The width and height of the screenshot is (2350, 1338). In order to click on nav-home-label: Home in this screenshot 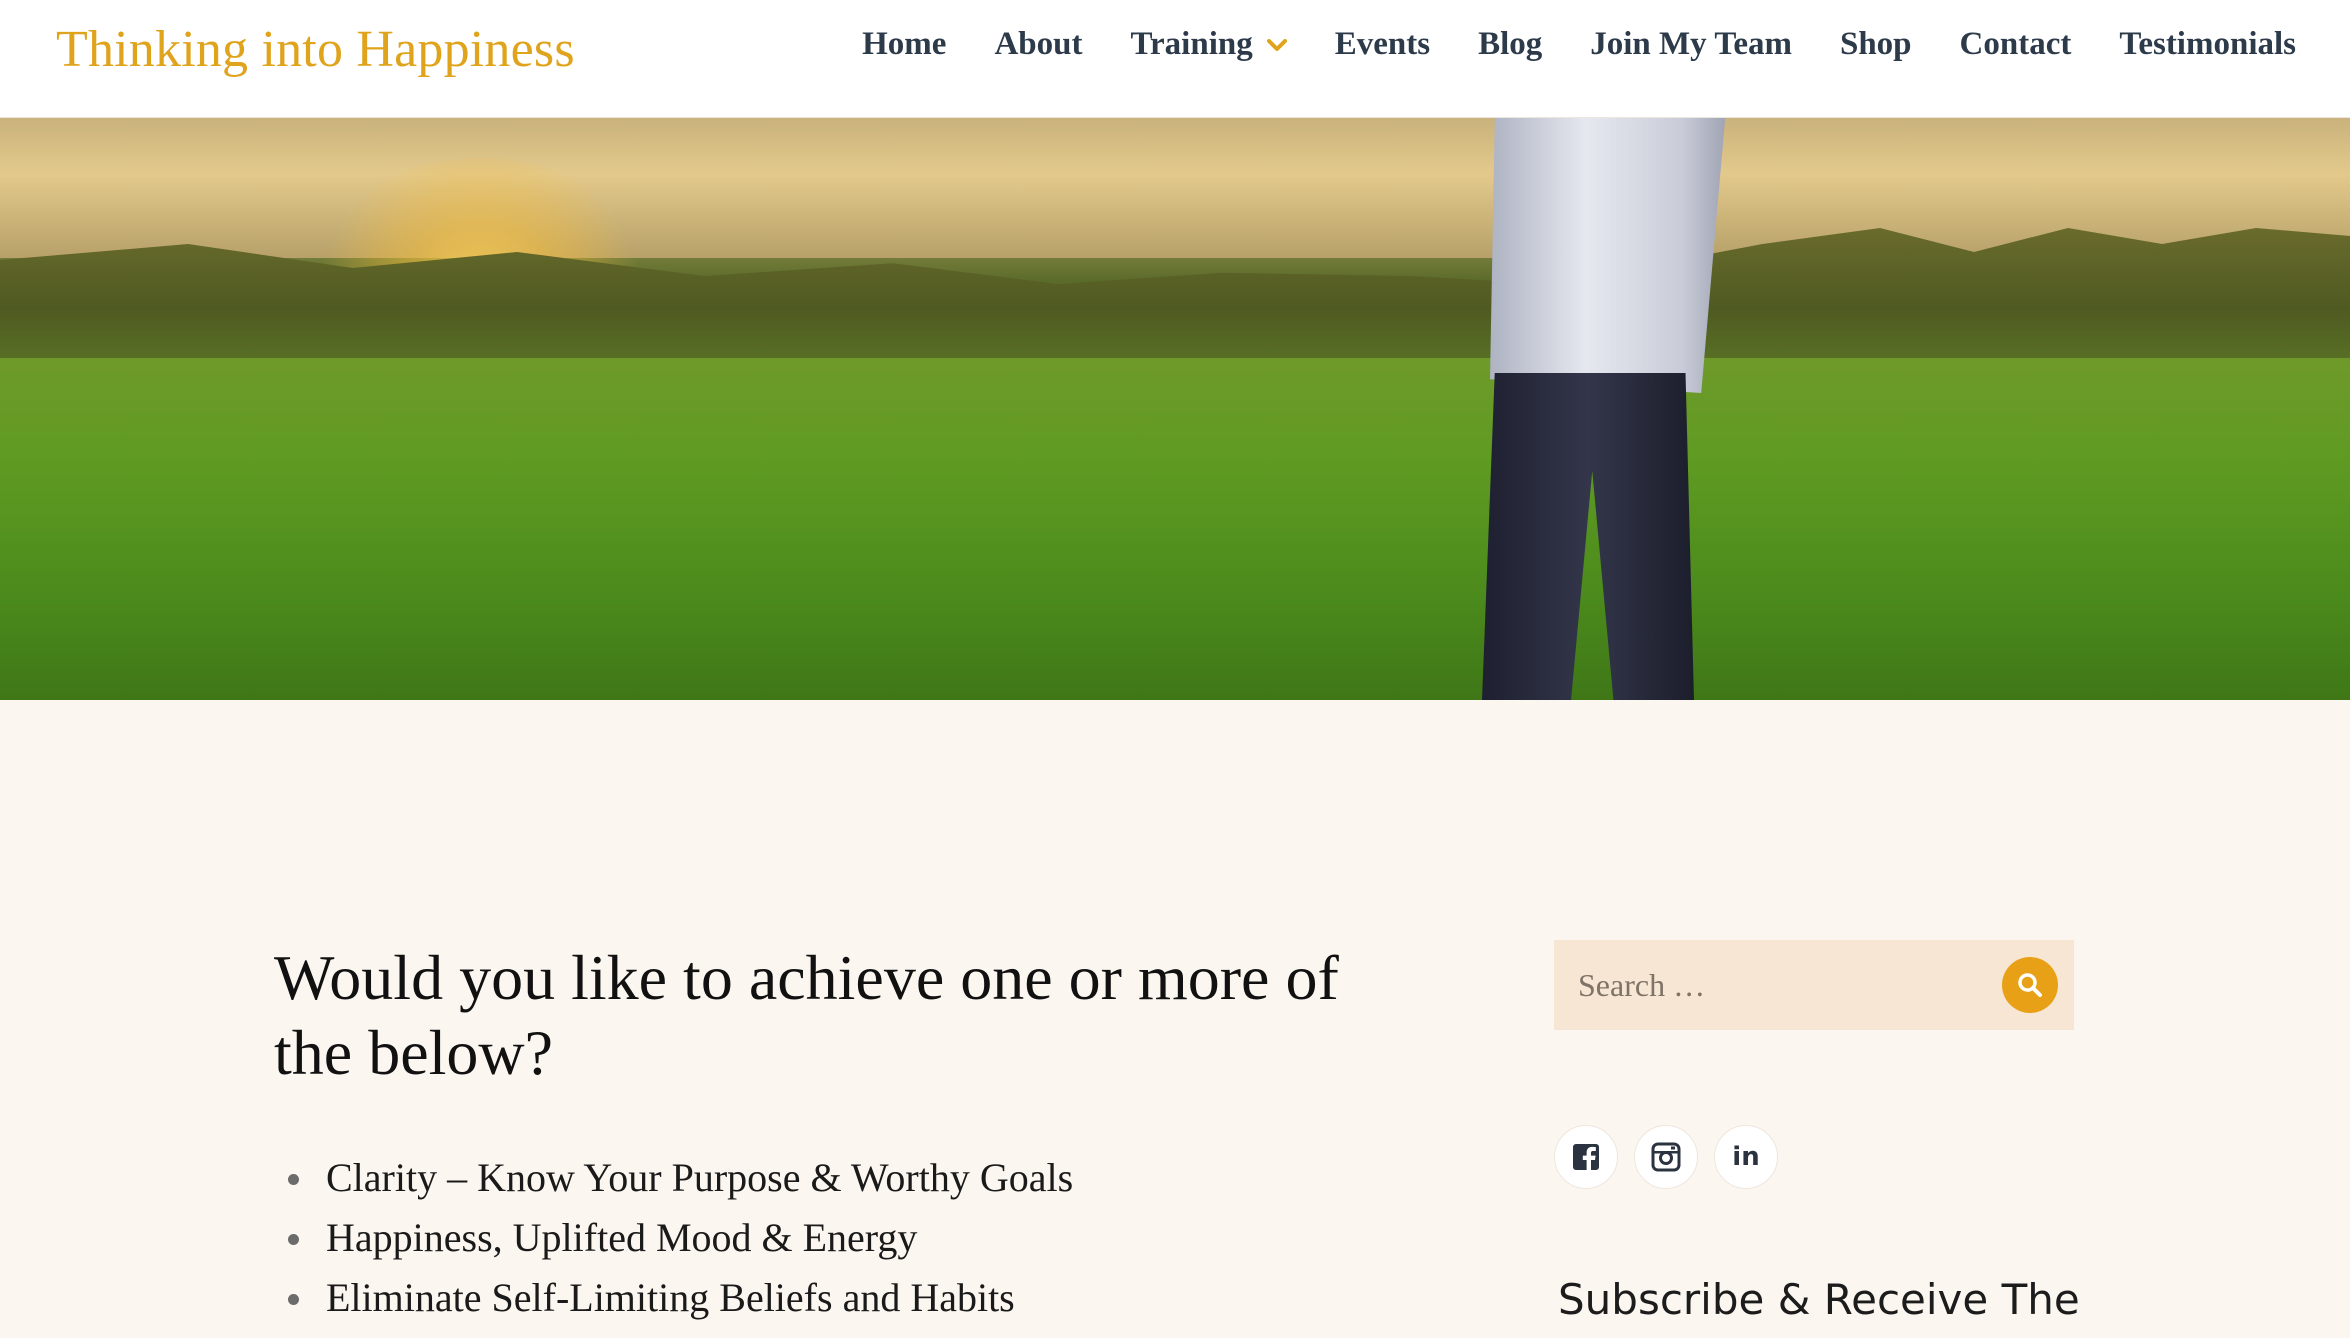, I will do `click(904, 44)`.